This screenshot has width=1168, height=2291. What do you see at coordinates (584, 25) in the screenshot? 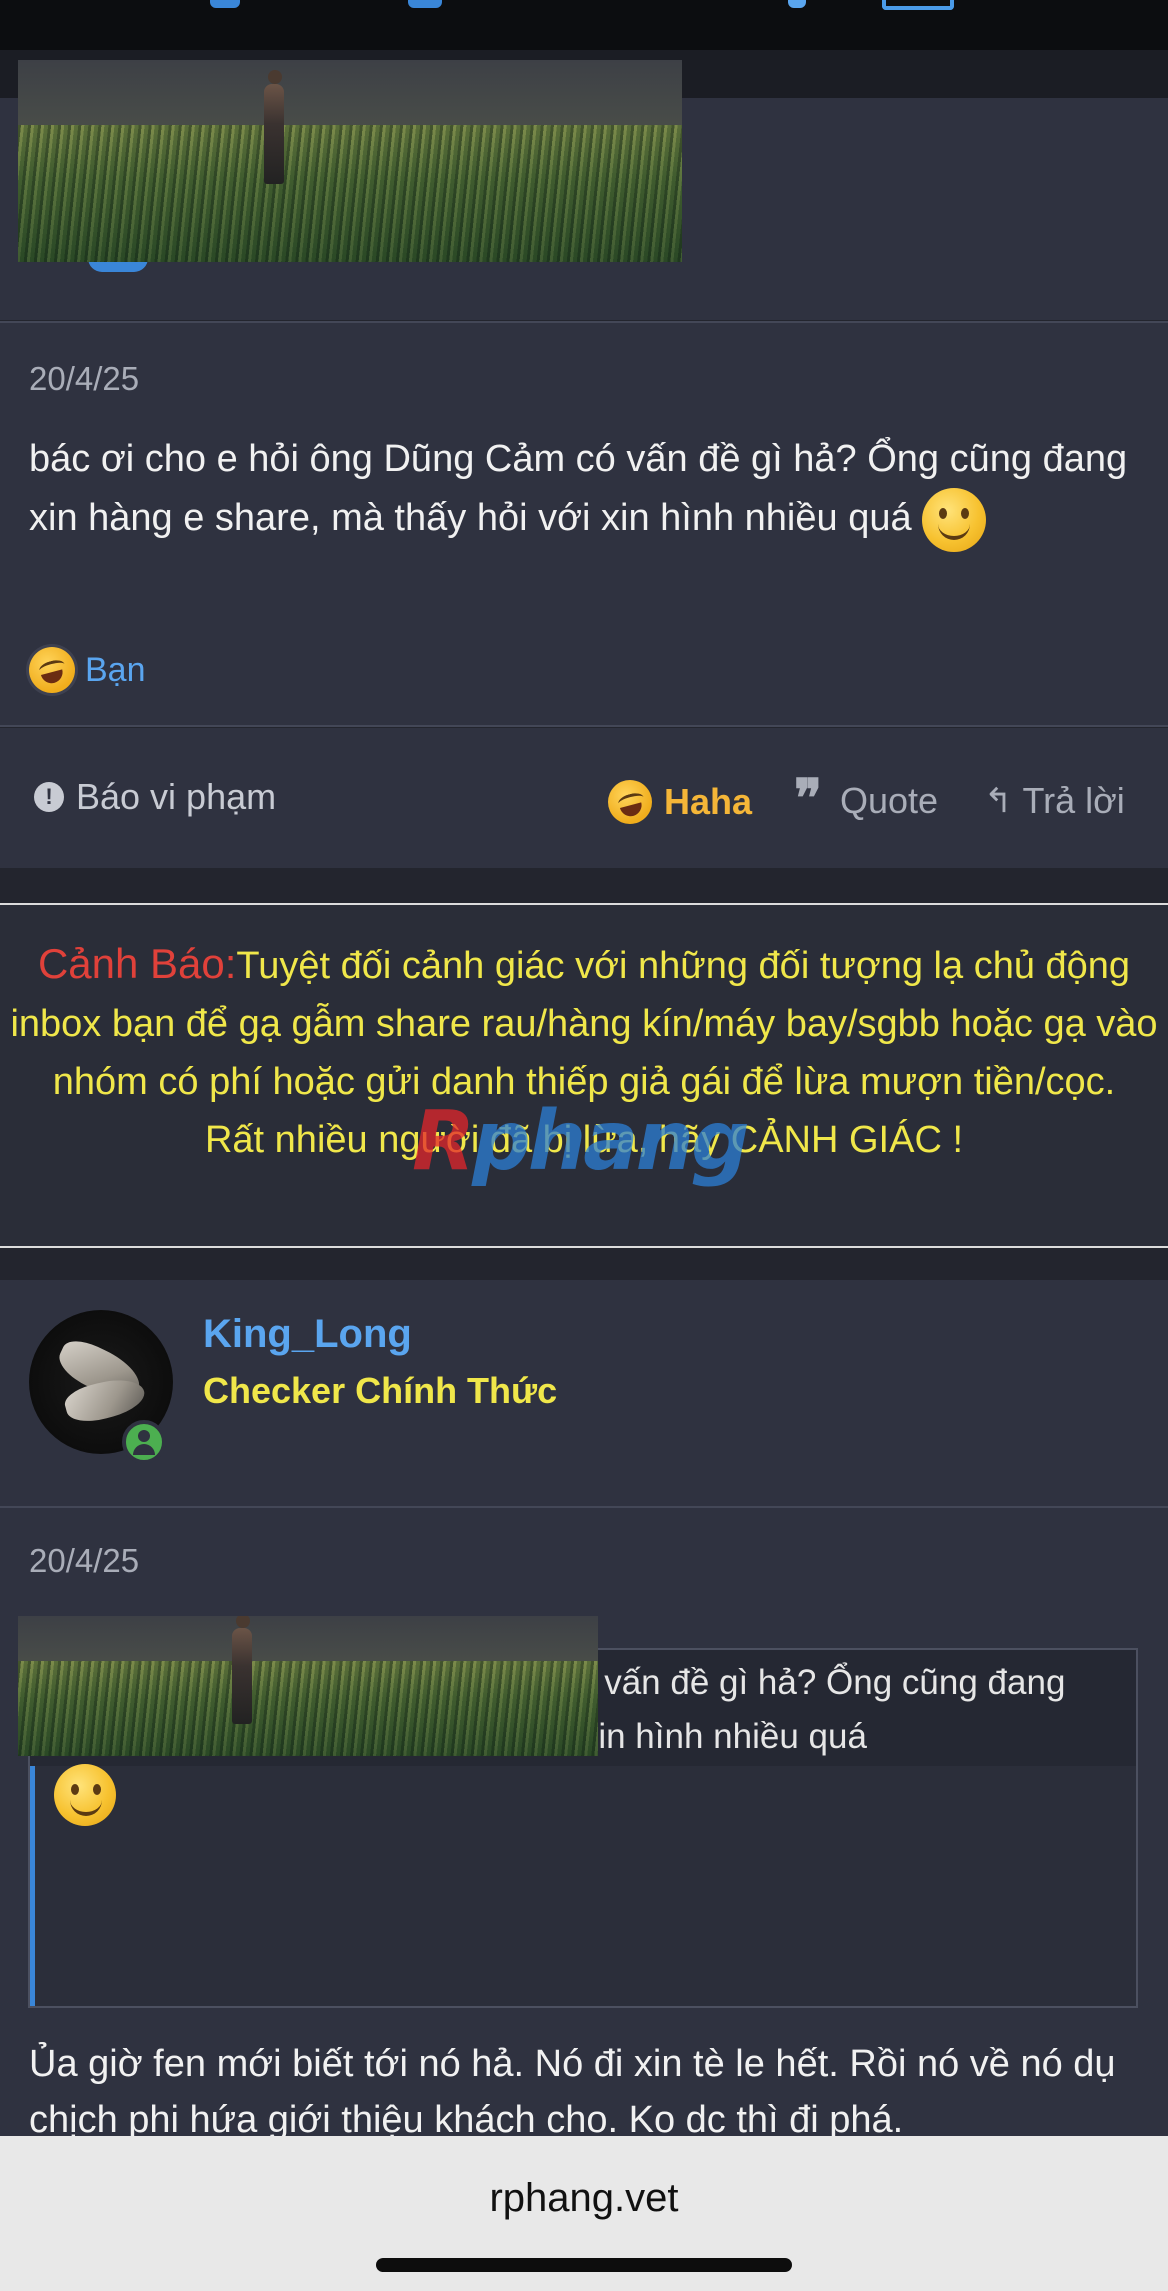
I see `top-nav-bar` at bounding box center [584, 25].